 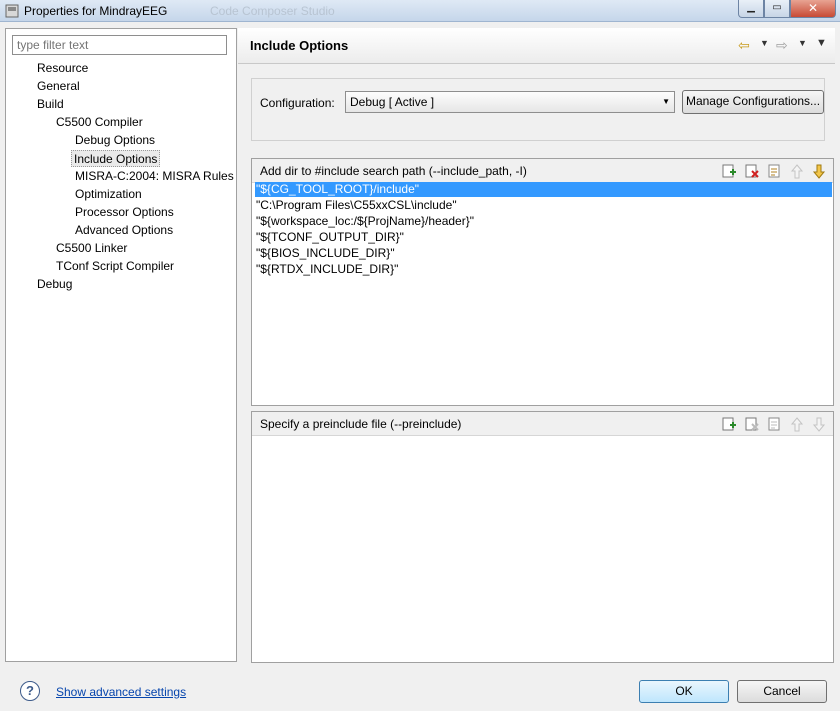 I want to click on forward-arrow-icon: ⇨, so click(x=782, y=45).